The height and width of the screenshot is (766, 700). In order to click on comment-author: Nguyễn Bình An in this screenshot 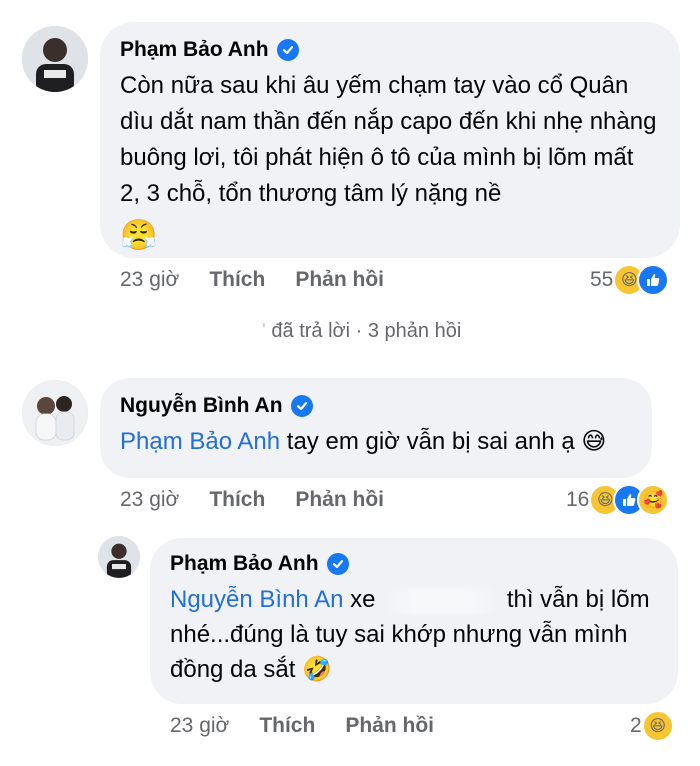, I will do `click(375, 406)`.